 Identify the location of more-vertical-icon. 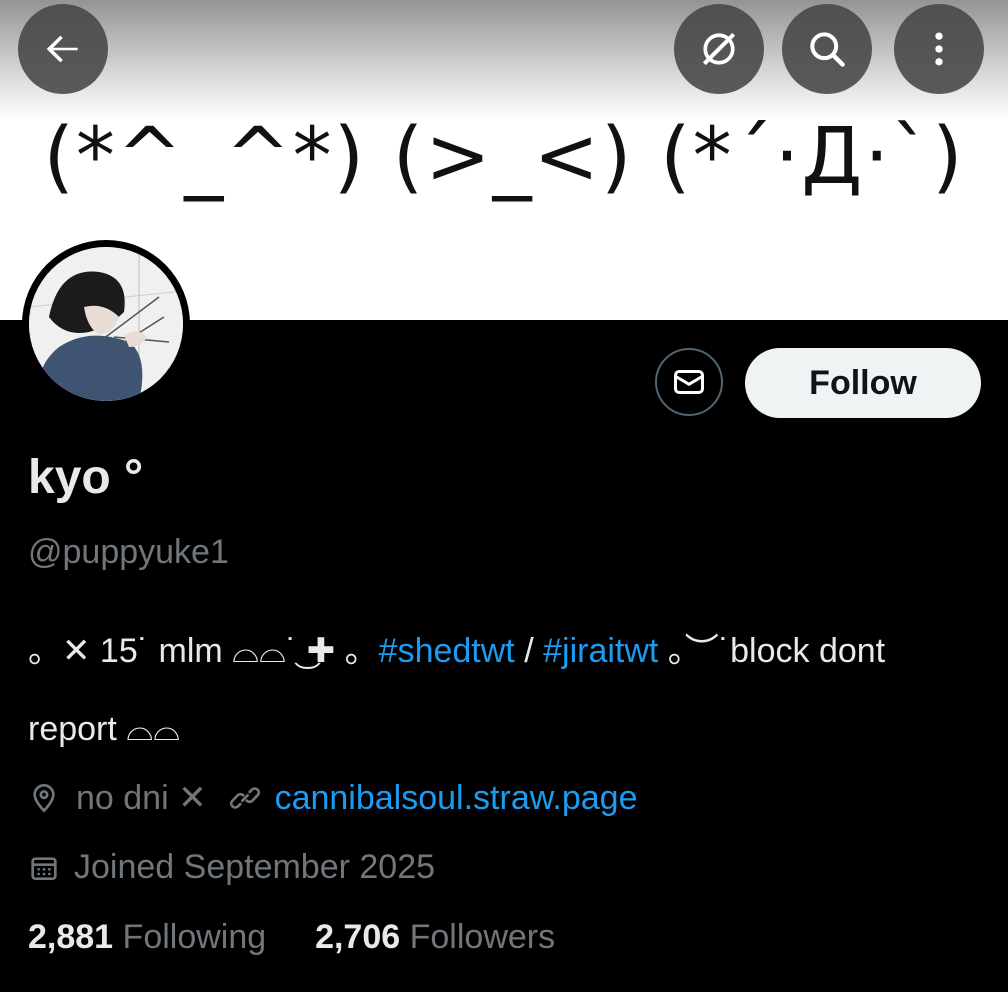
(939, 49).